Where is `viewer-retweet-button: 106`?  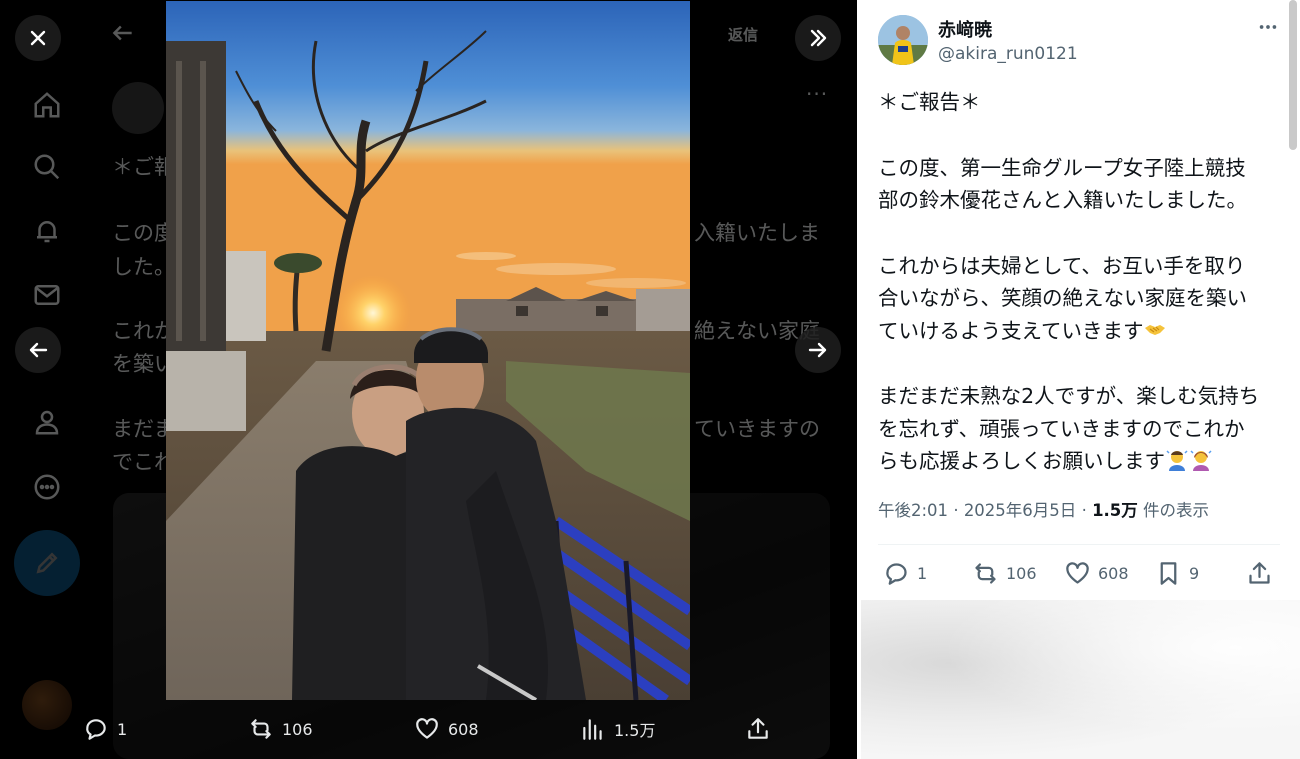
viewer-retweet-button: 106 is located at coordinates (280, 729).